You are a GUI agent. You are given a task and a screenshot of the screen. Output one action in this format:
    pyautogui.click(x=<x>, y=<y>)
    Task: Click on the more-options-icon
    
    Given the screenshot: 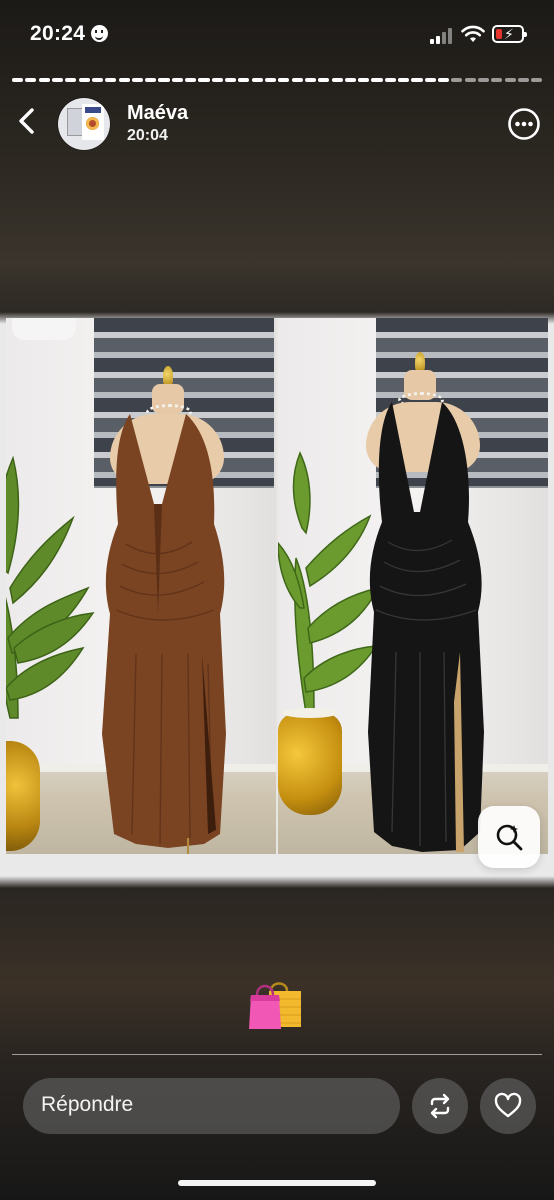 What is the action you would take?
    pyautogui.click(x=524, y=124)
    